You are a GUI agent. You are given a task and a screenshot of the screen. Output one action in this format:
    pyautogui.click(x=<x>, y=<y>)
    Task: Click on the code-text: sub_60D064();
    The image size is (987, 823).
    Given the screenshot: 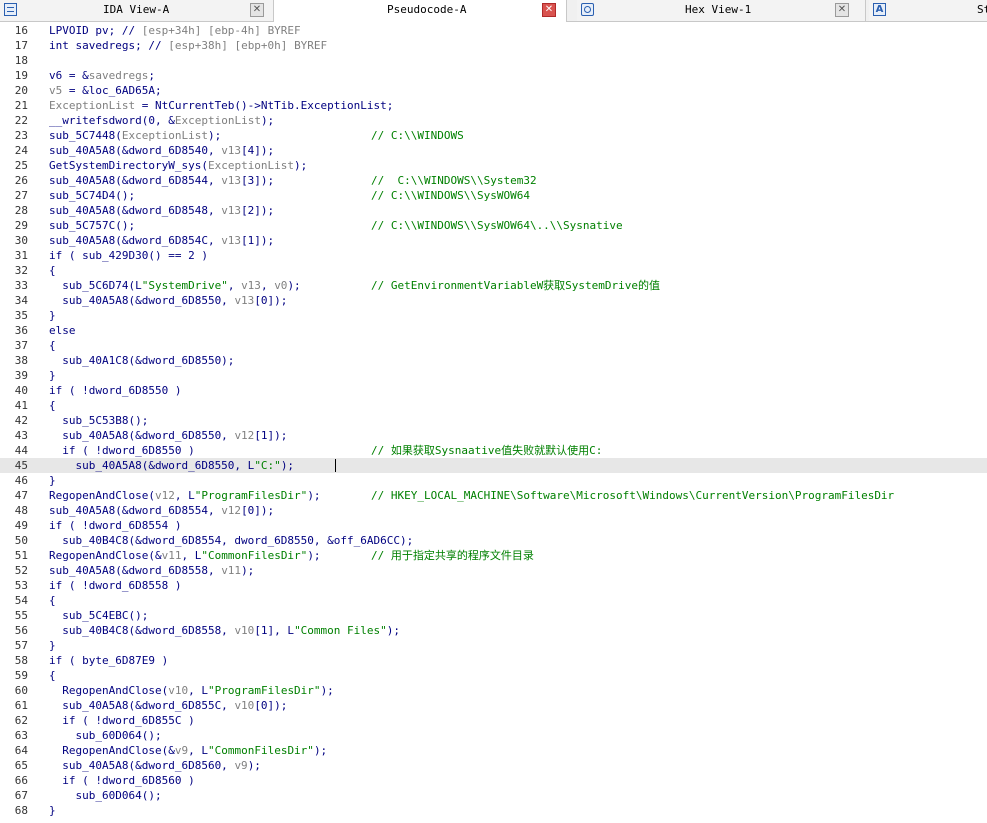 What is the action you would take?
    pyautogui.click(x=105, y=735)
    